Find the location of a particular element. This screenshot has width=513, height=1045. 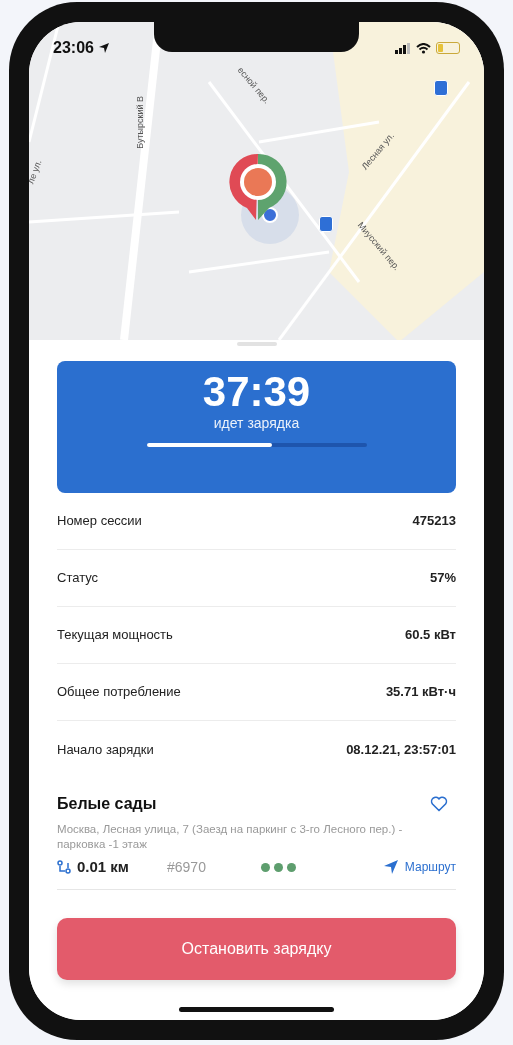

row-value: 08.12.21, 23:57:01 is located at coordinates (401, 749).